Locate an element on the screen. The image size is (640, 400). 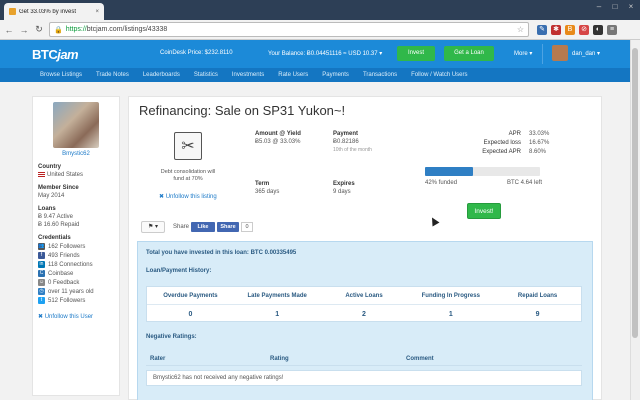
invest-now-button: Invest! is located at coordinates (484, 211).